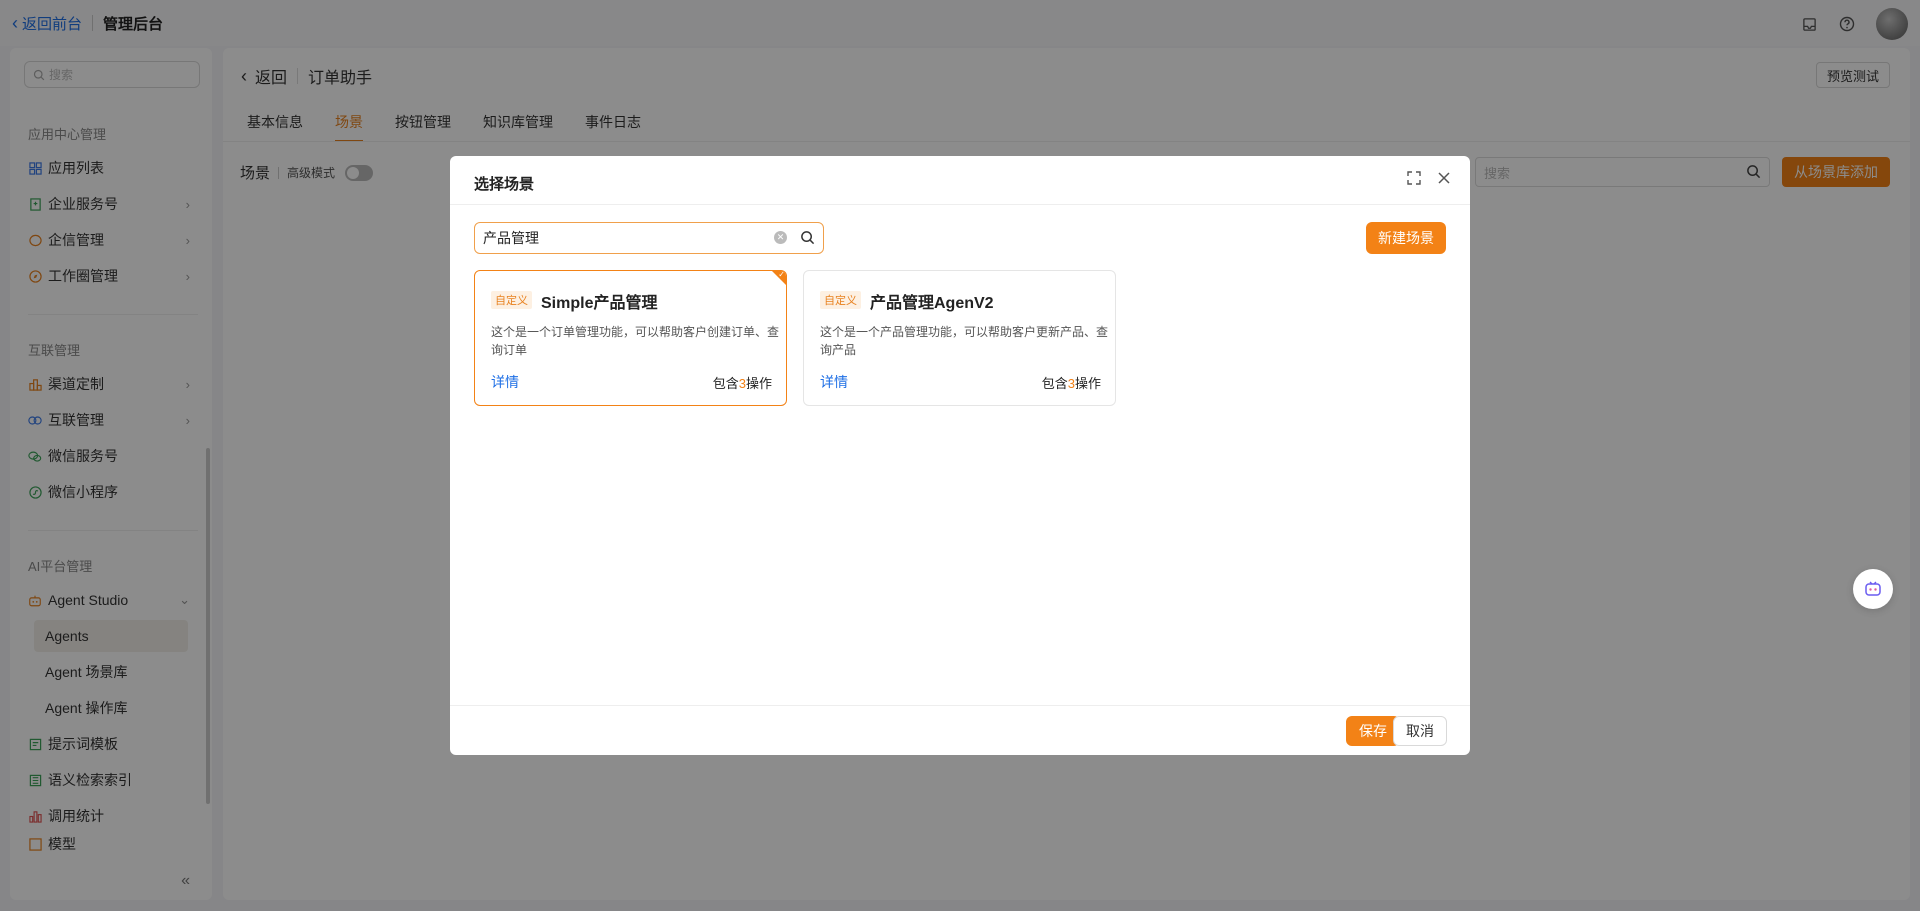 The height and width of the screenshot is (911, 1920). Describe the element at coordinates (807, 237) in the screenshot. I see `search-icon` at that location.